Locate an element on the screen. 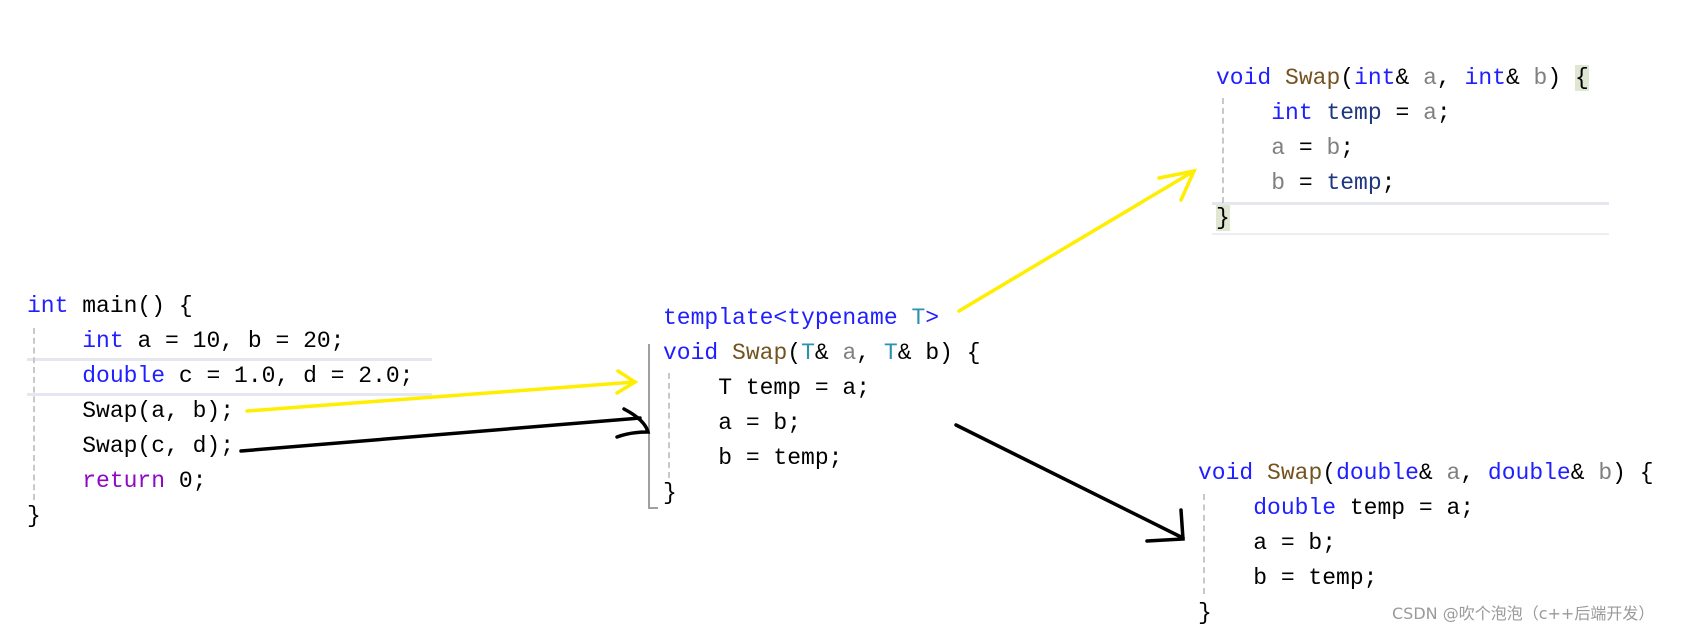 Image resolution: width=1701 pixels, height=633 pixels. black-arrow-to-template is located at coordinates (445, 430).